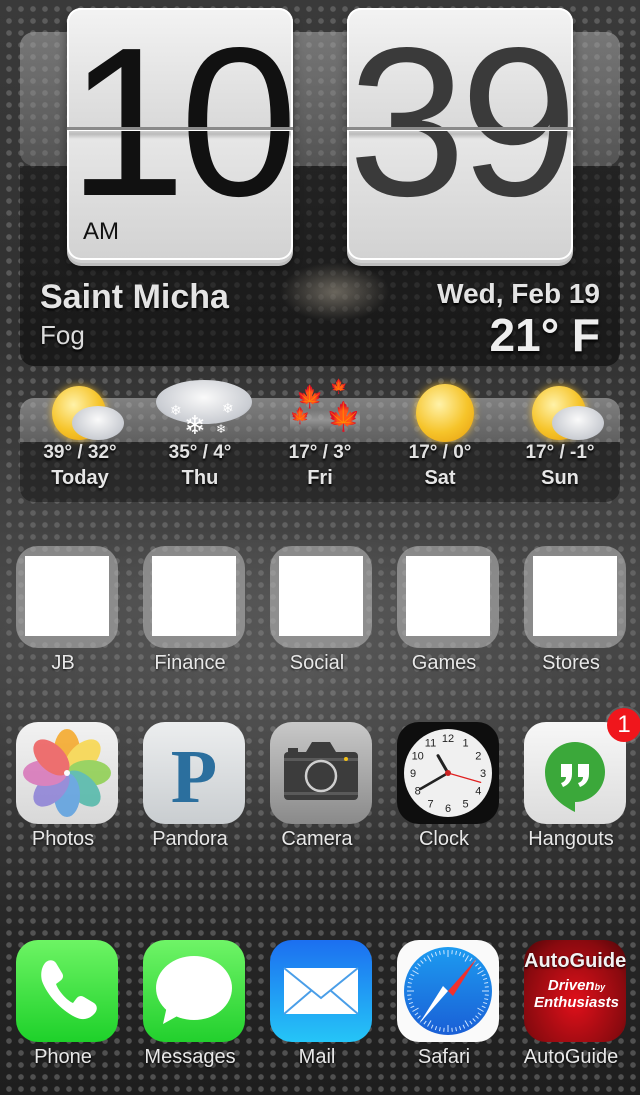  I want to click on day-label: Thu, so click(200, 478).